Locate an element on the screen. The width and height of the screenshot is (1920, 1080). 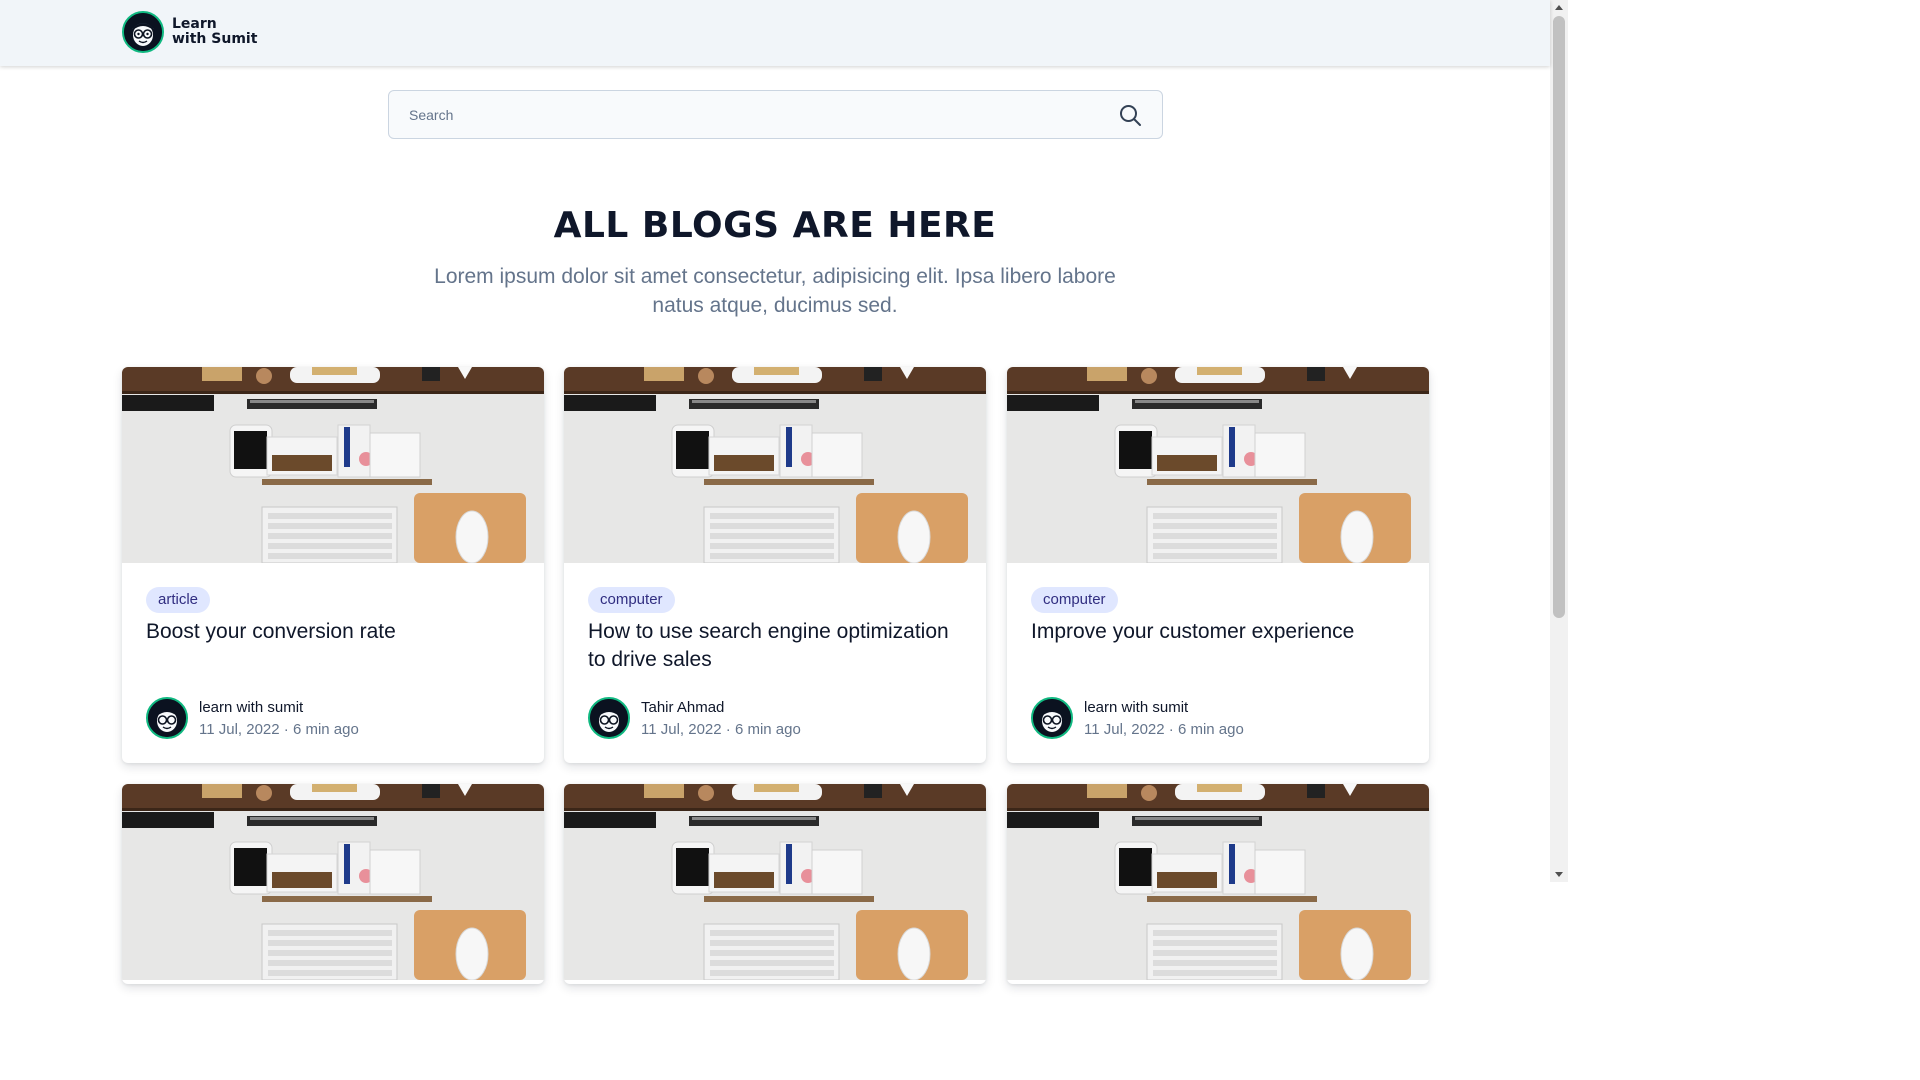
vertical-scrollbar is located at coordinates (1559, 441).